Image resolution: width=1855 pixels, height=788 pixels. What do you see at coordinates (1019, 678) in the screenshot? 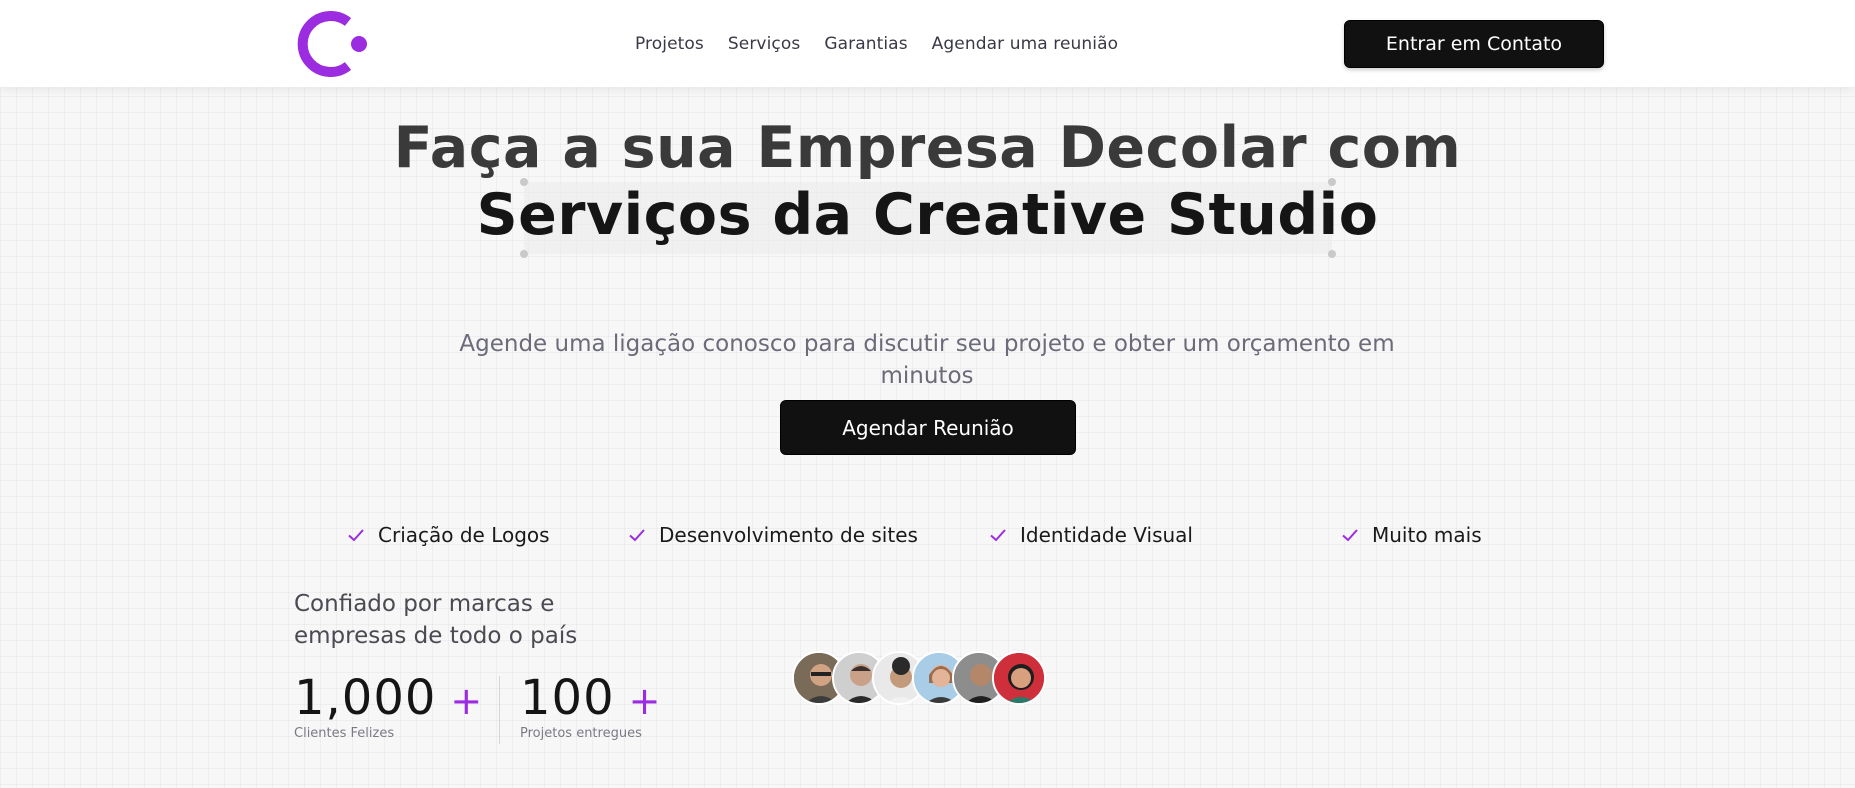
I see `avatar` at bounding box center [1019, 678].